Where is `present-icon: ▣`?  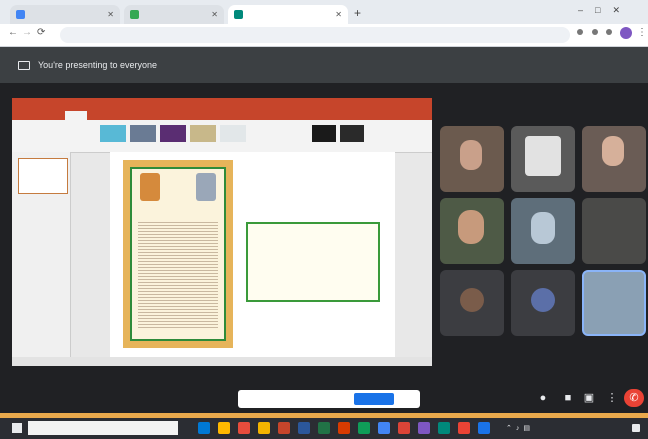
present-icon: ▣ is located at coordinates (589, 398).